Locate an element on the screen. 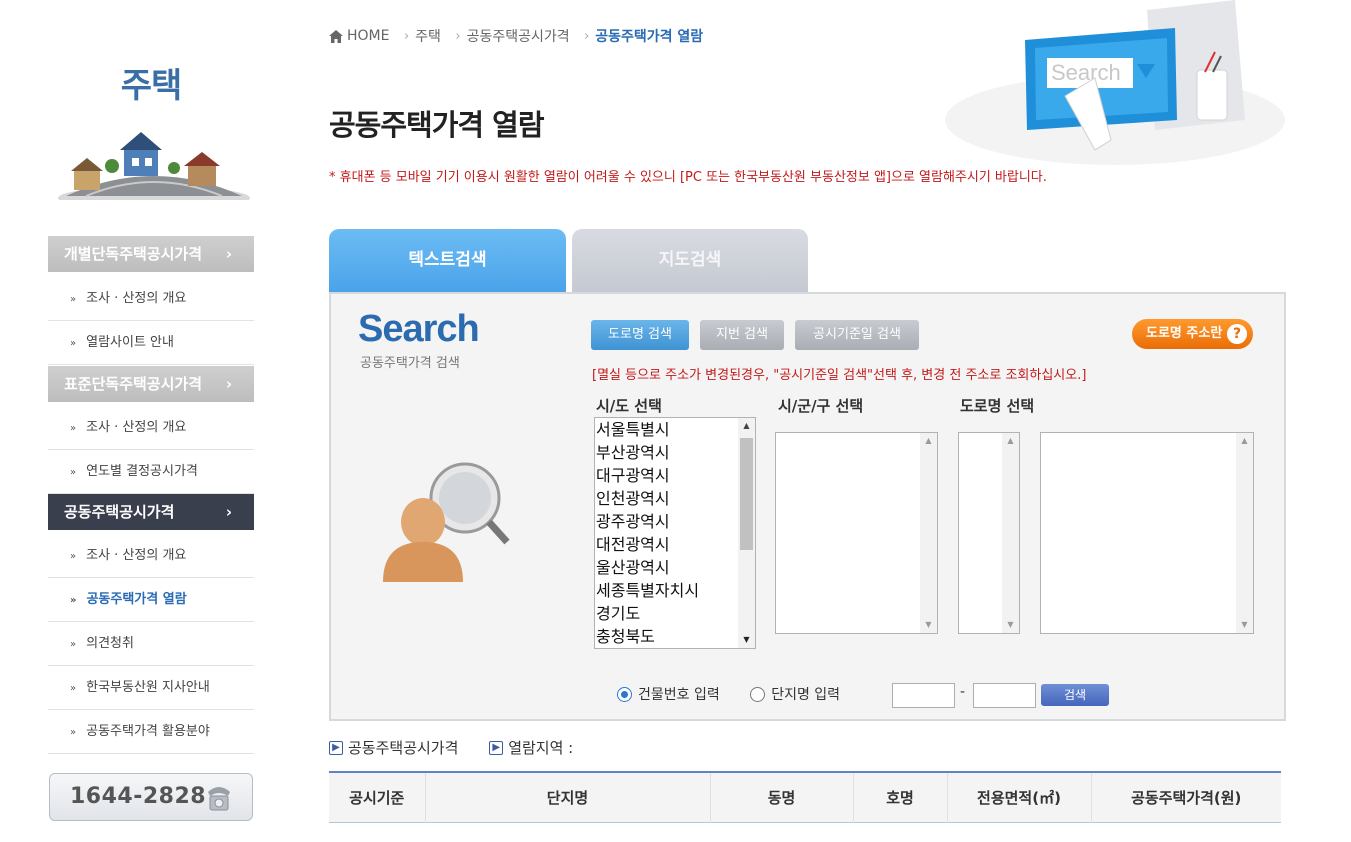 Image resolution: width=1351 pixels, height=842 pixels. road-address-guide-button: 도로명 주소란 ? is located at coordinates (1192, 334).